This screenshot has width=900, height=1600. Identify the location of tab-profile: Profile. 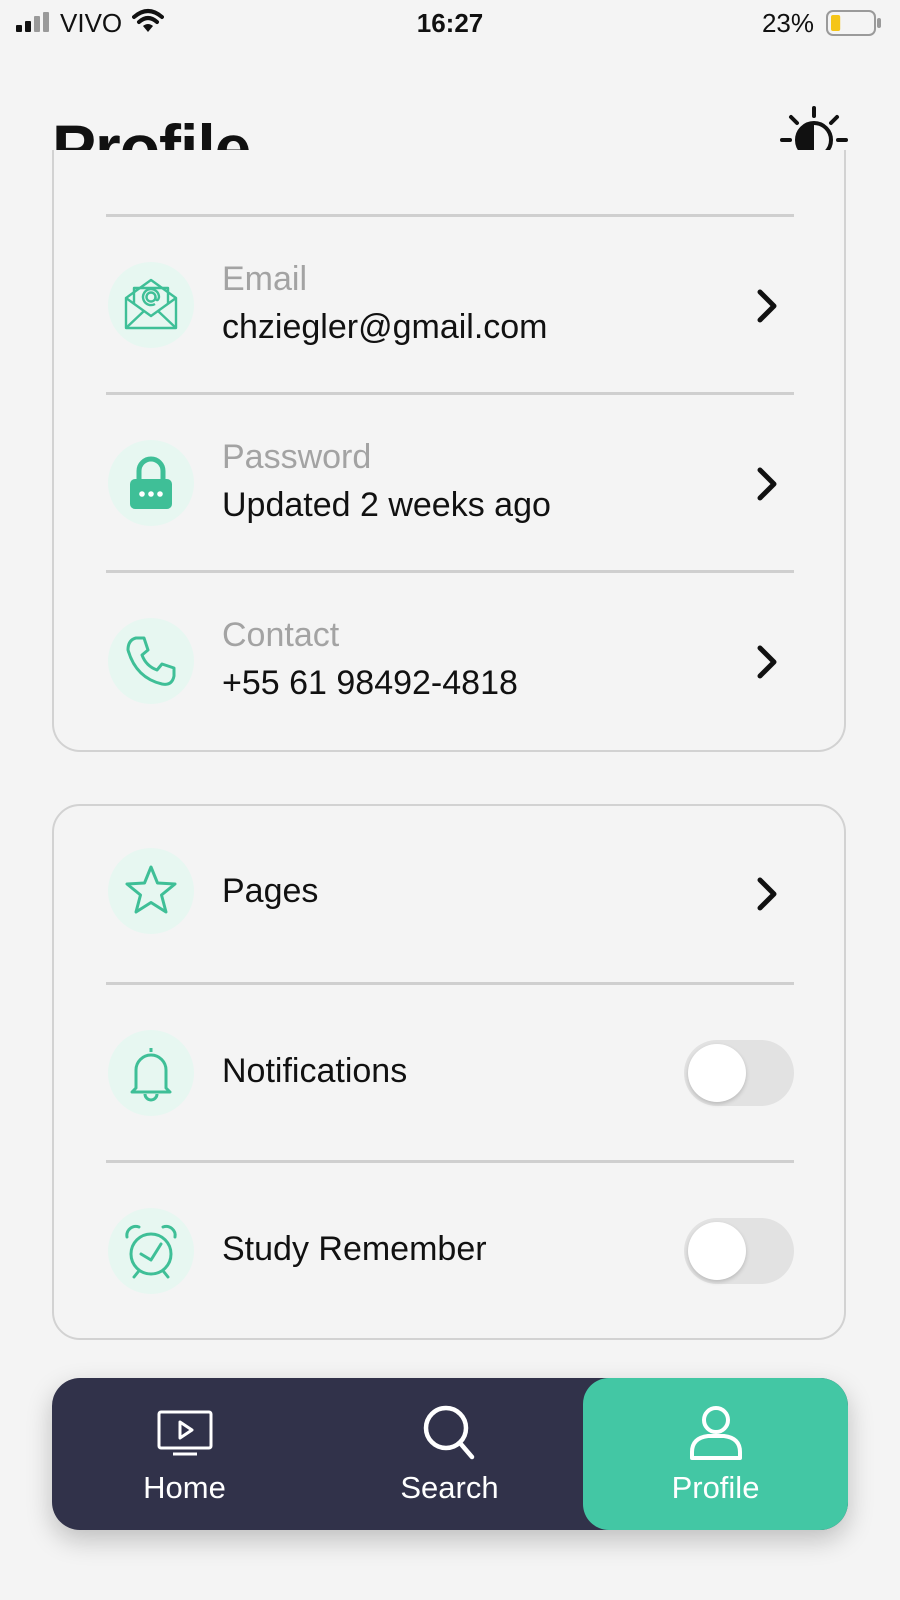
(715, 1454).